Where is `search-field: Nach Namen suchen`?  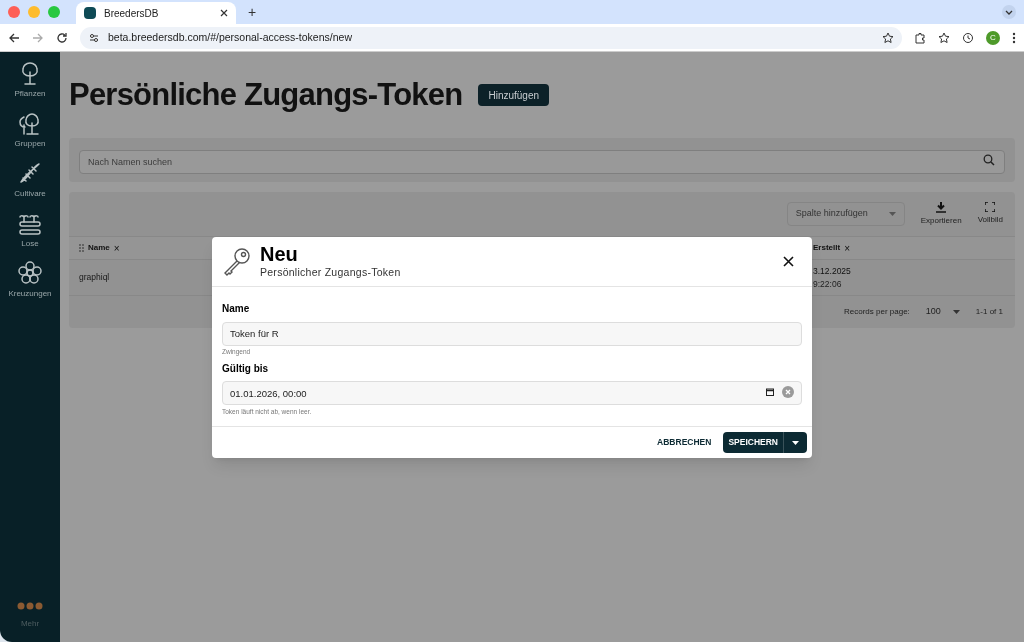 search-field: Nach Namen suchen is located at coordinates (542, 162).